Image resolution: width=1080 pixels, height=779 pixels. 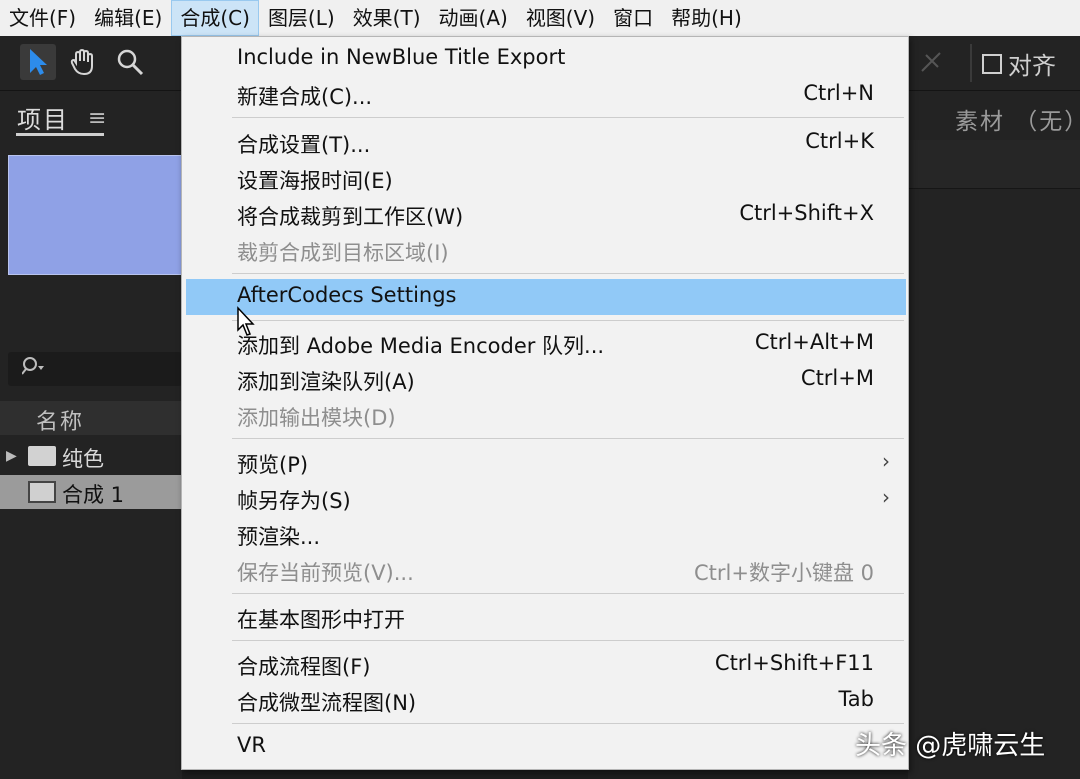 What do you see at coordinates (794, 663) in the screenshot?
I see `menu-item-shortcut: Ctrl+Shift+F11` at bounding box center [794, 663].